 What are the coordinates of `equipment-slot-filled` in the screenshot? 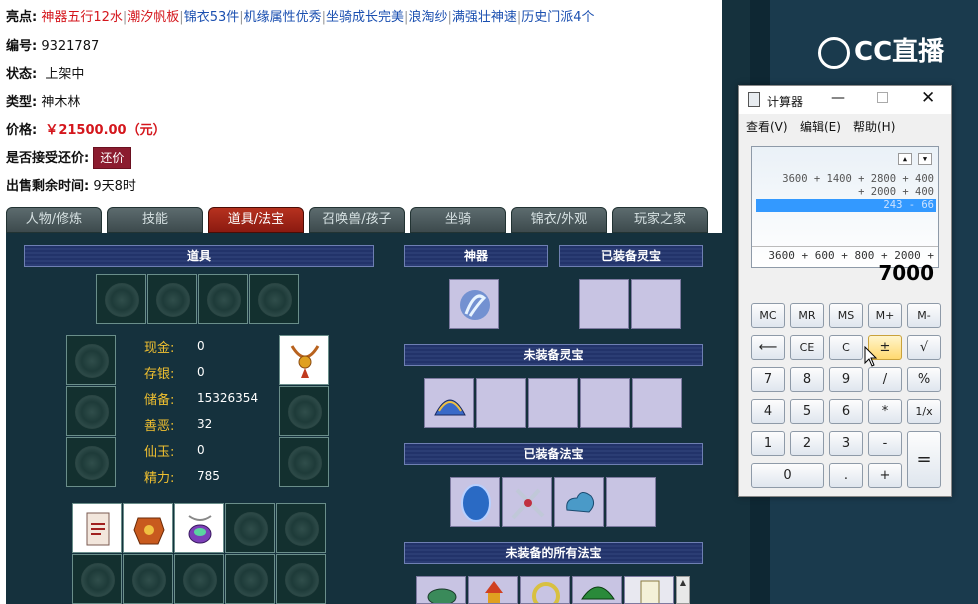 It's located at (304, 360).